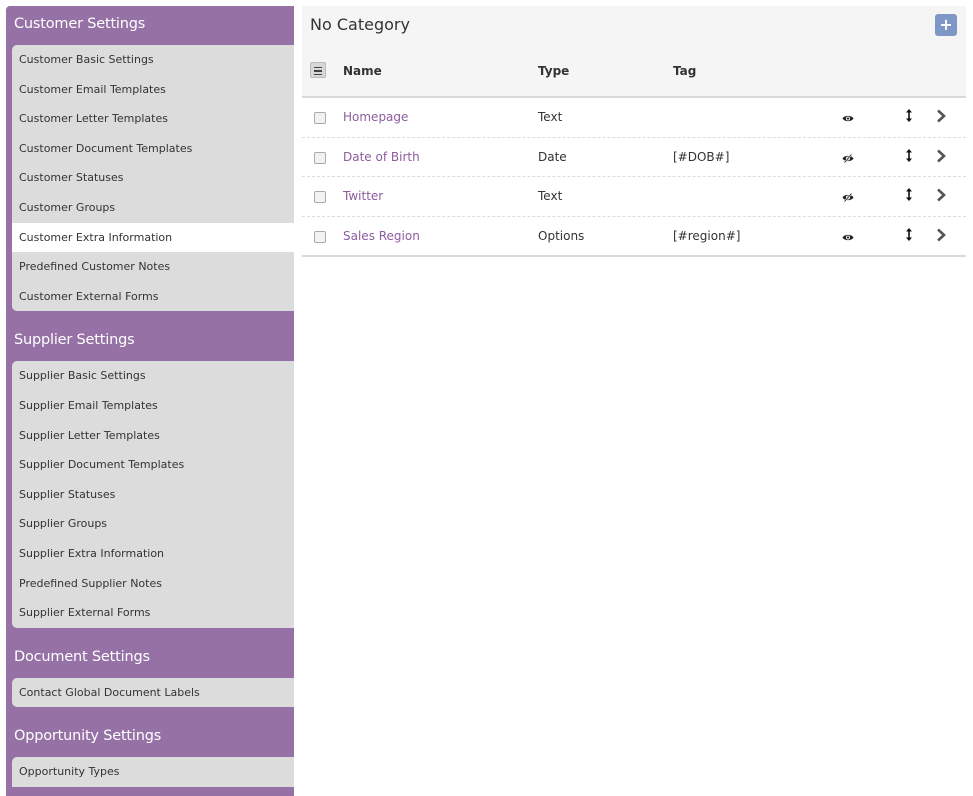 This screenshot has width=973, height=796. Describe the element at coordinates (561, 235) in the screenshot. I see `field-type: Options` at that location.